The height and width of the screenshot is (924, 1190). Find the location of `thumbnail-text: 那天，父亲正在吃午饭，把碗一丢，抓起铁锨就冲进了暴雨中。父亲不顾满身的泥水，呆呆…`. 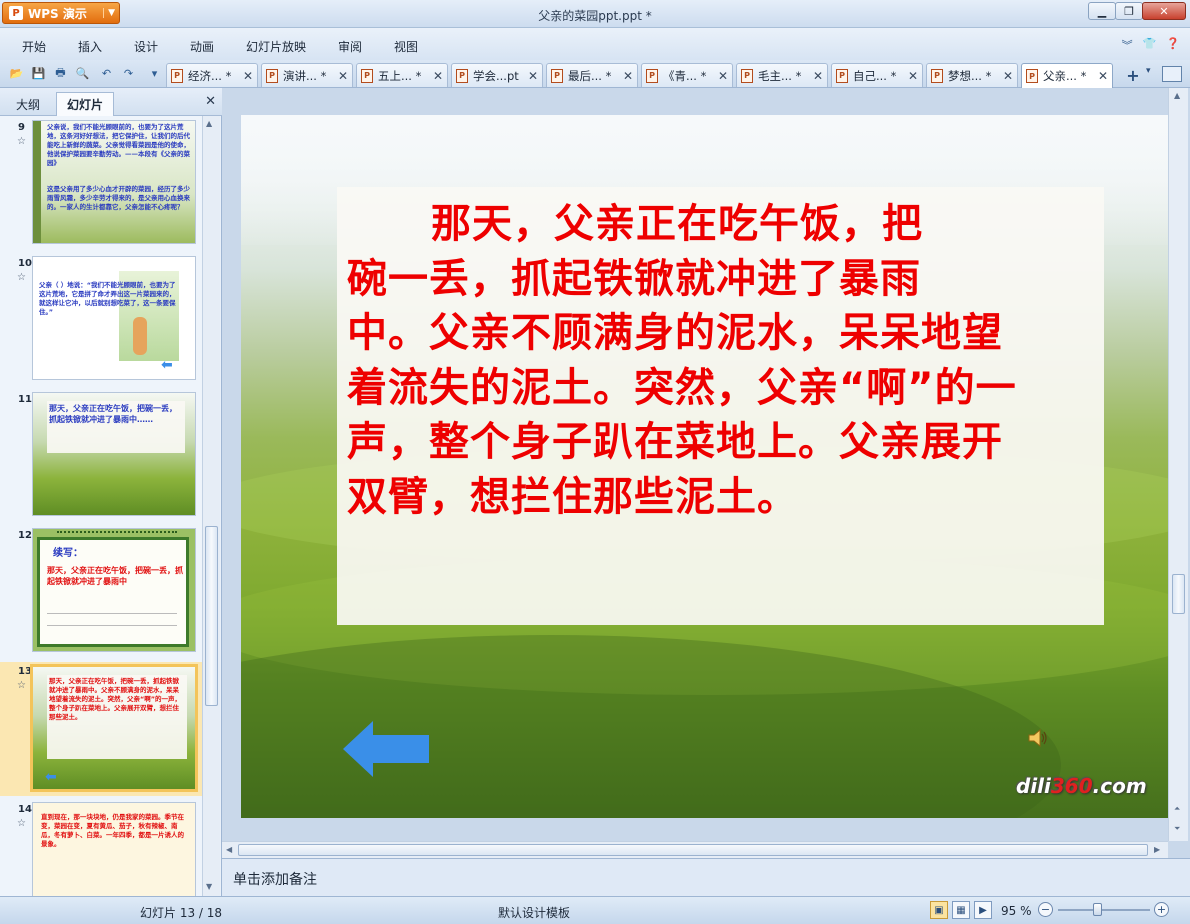

thumbnail-text: 那天，父亲正在吃午饭，把碗一丢，抓起铁锨就冲进了暴雨中。父亲不顾满身的泥水，呆呆… is located at coordinates (115, 699).